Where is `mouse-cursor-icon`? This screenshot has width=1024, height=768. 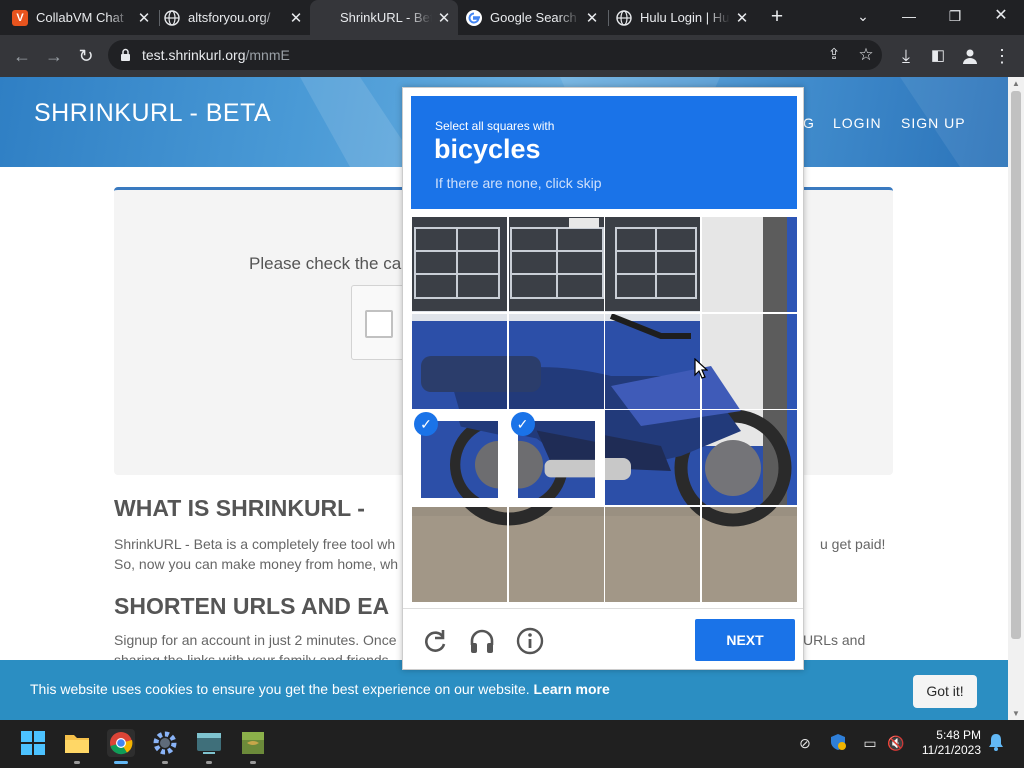
mouse-cursor-icon is located at coordinates (701, 368).